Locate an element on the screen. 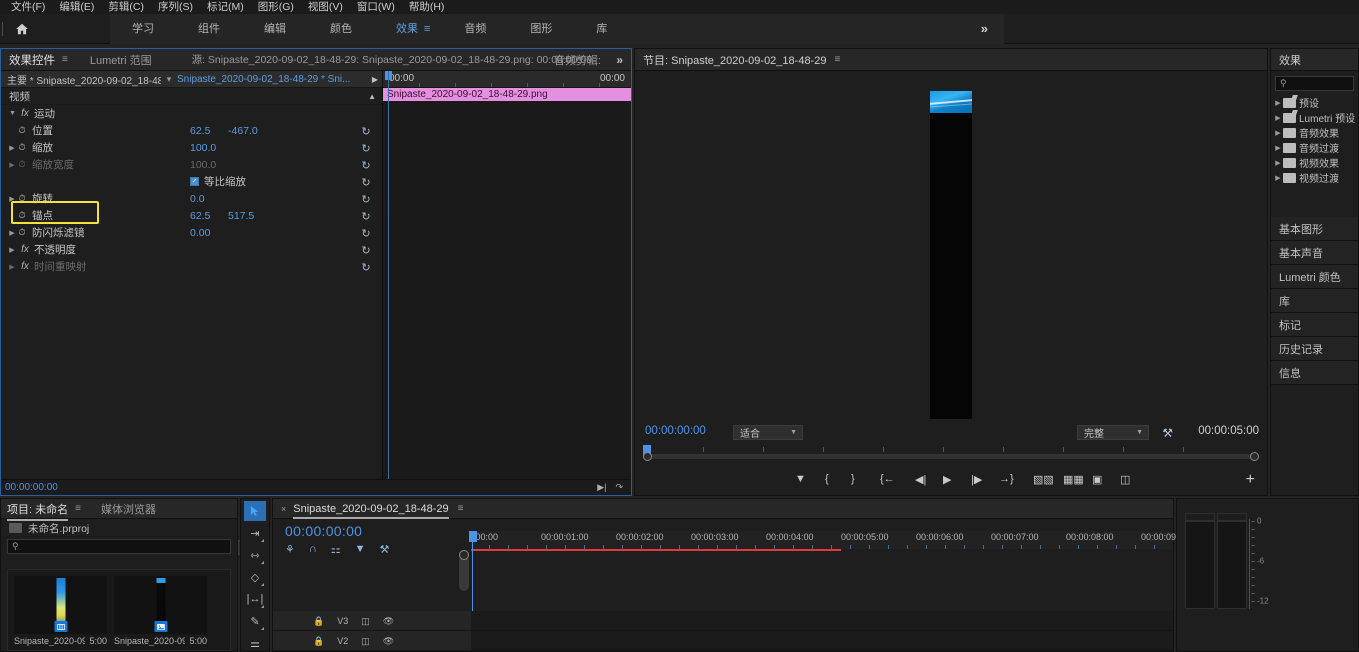 Image resolution: width=1359 pixels, height=652 pixels. extract-button: ▦▦ is located at coordinates (1073, 479).